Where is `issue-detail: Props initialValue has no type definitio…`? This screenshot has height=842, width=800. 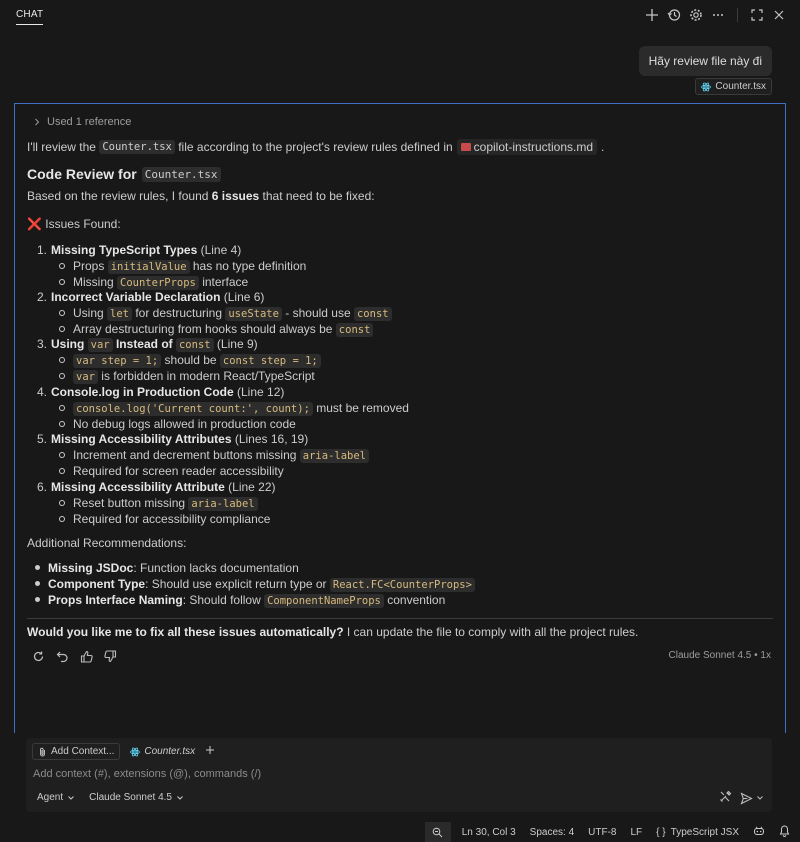
issue-detail: Props initialValue has no type definitio… is located at coordinates (182, 266).